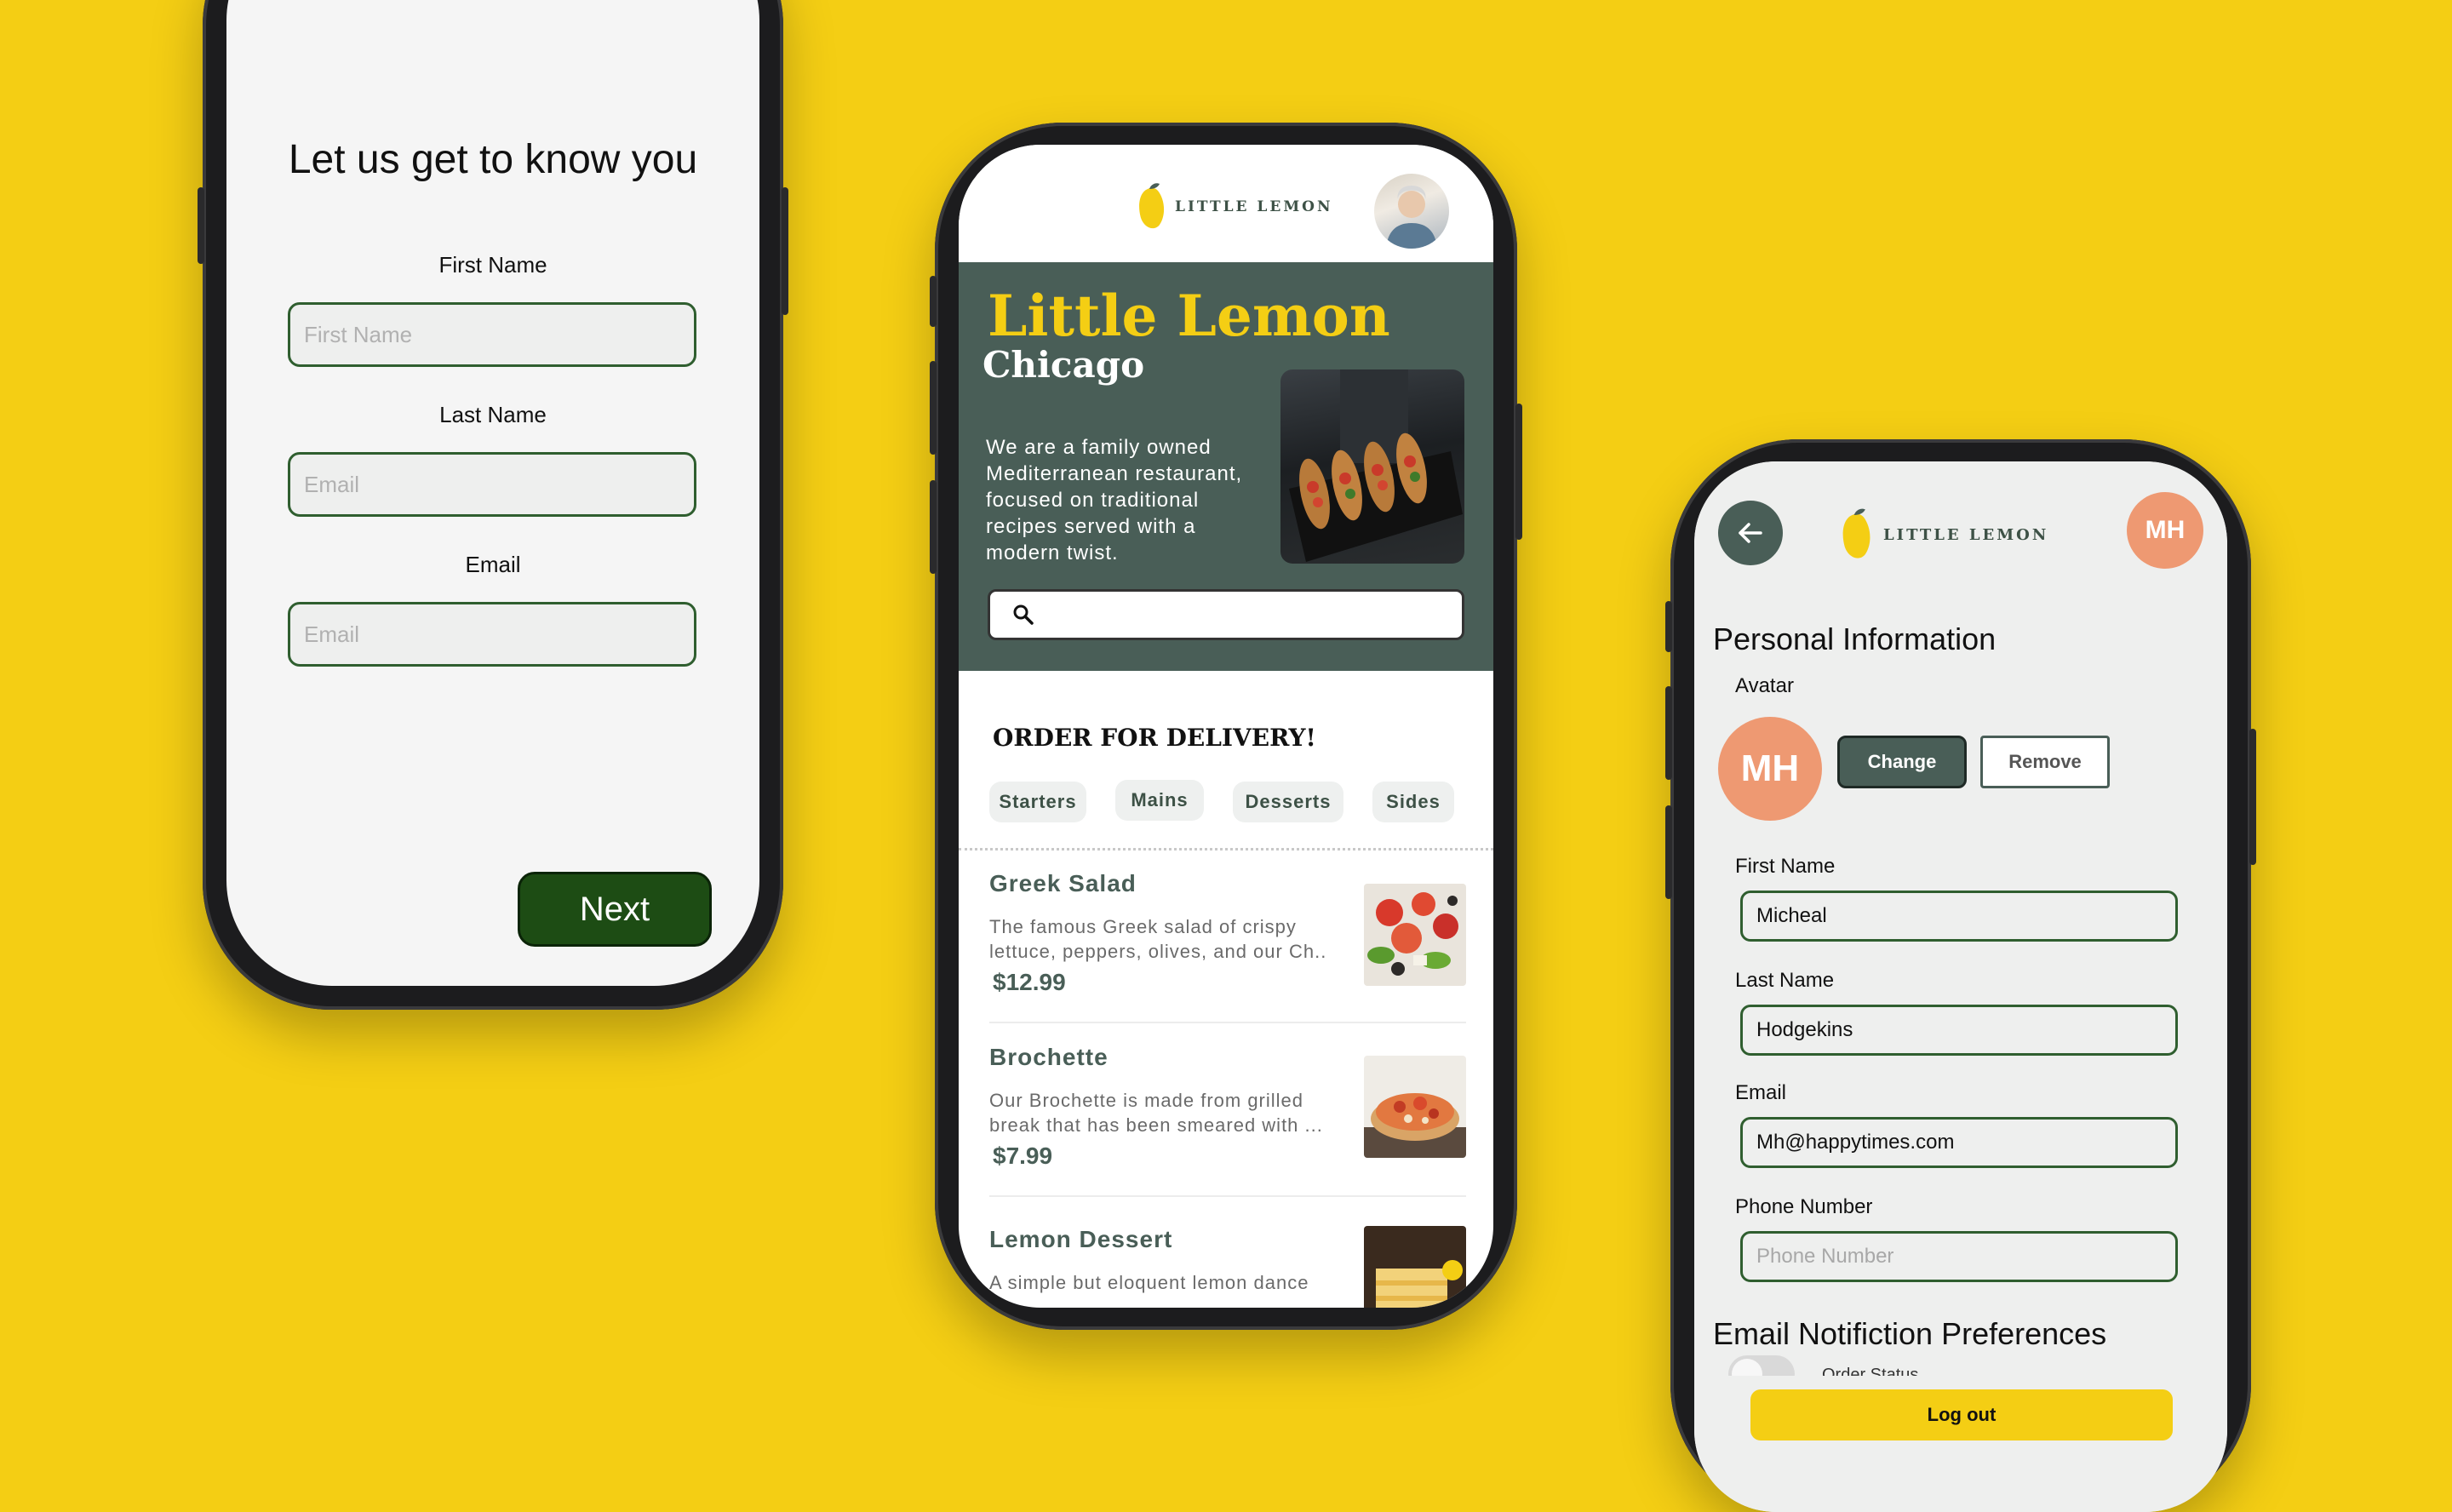 This screenshot has height=1512, width=2452. Describe the element at coordinates (1411, 217) in the screenshot. I see `person-photo-icon` at that location.